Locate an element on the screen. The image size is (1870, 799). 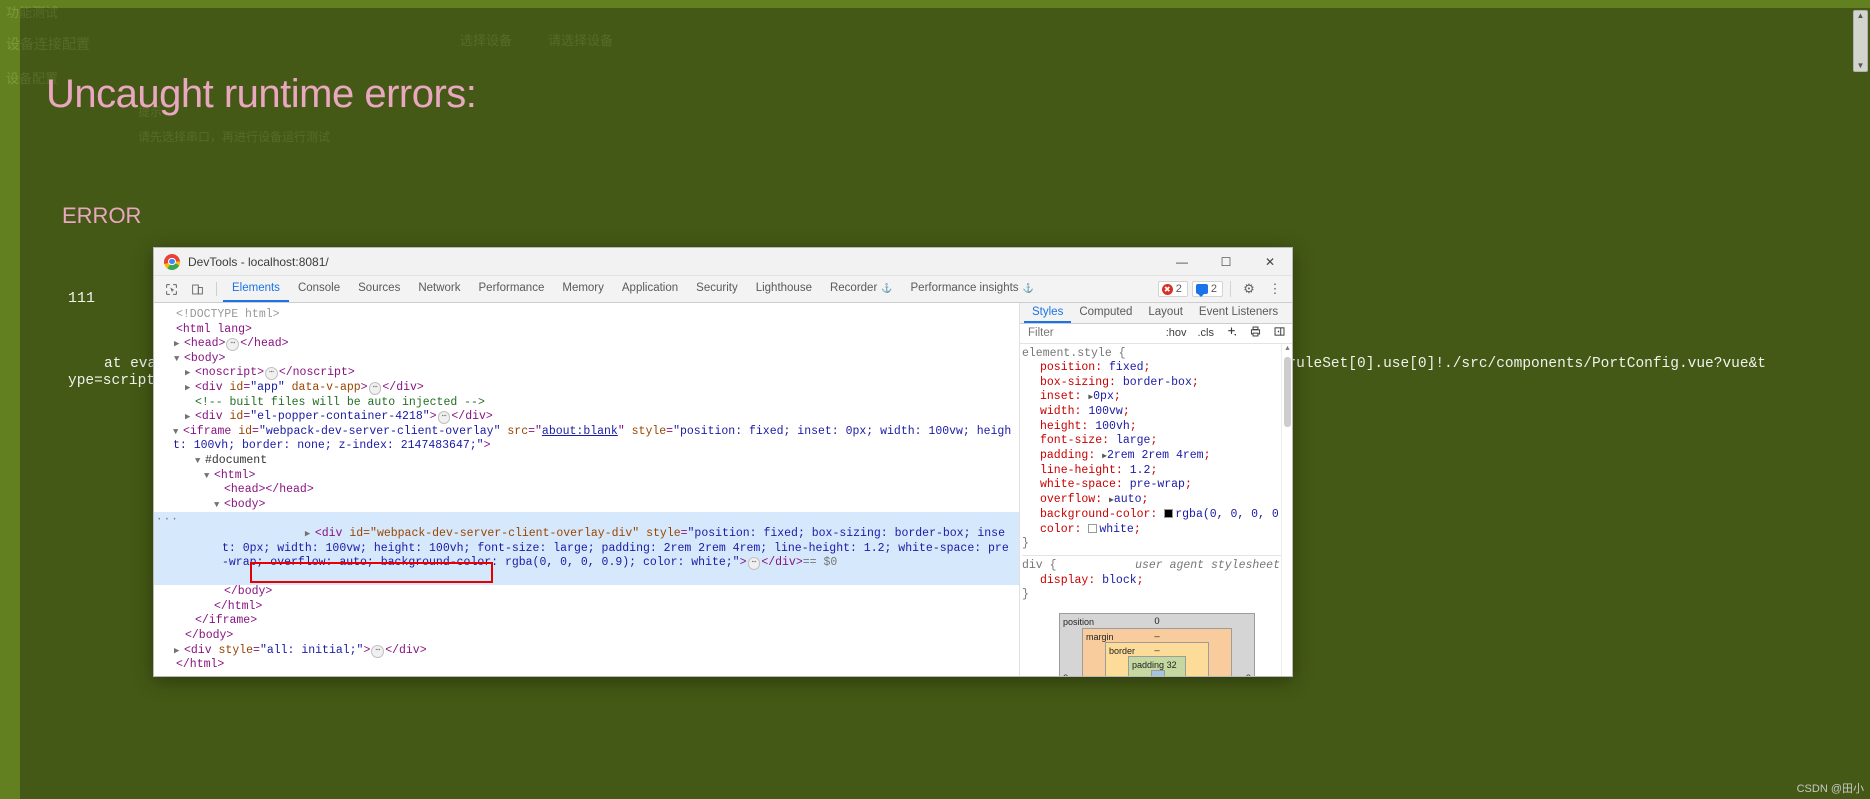
tab-performance: Performance is located at coordinates (512, 289).